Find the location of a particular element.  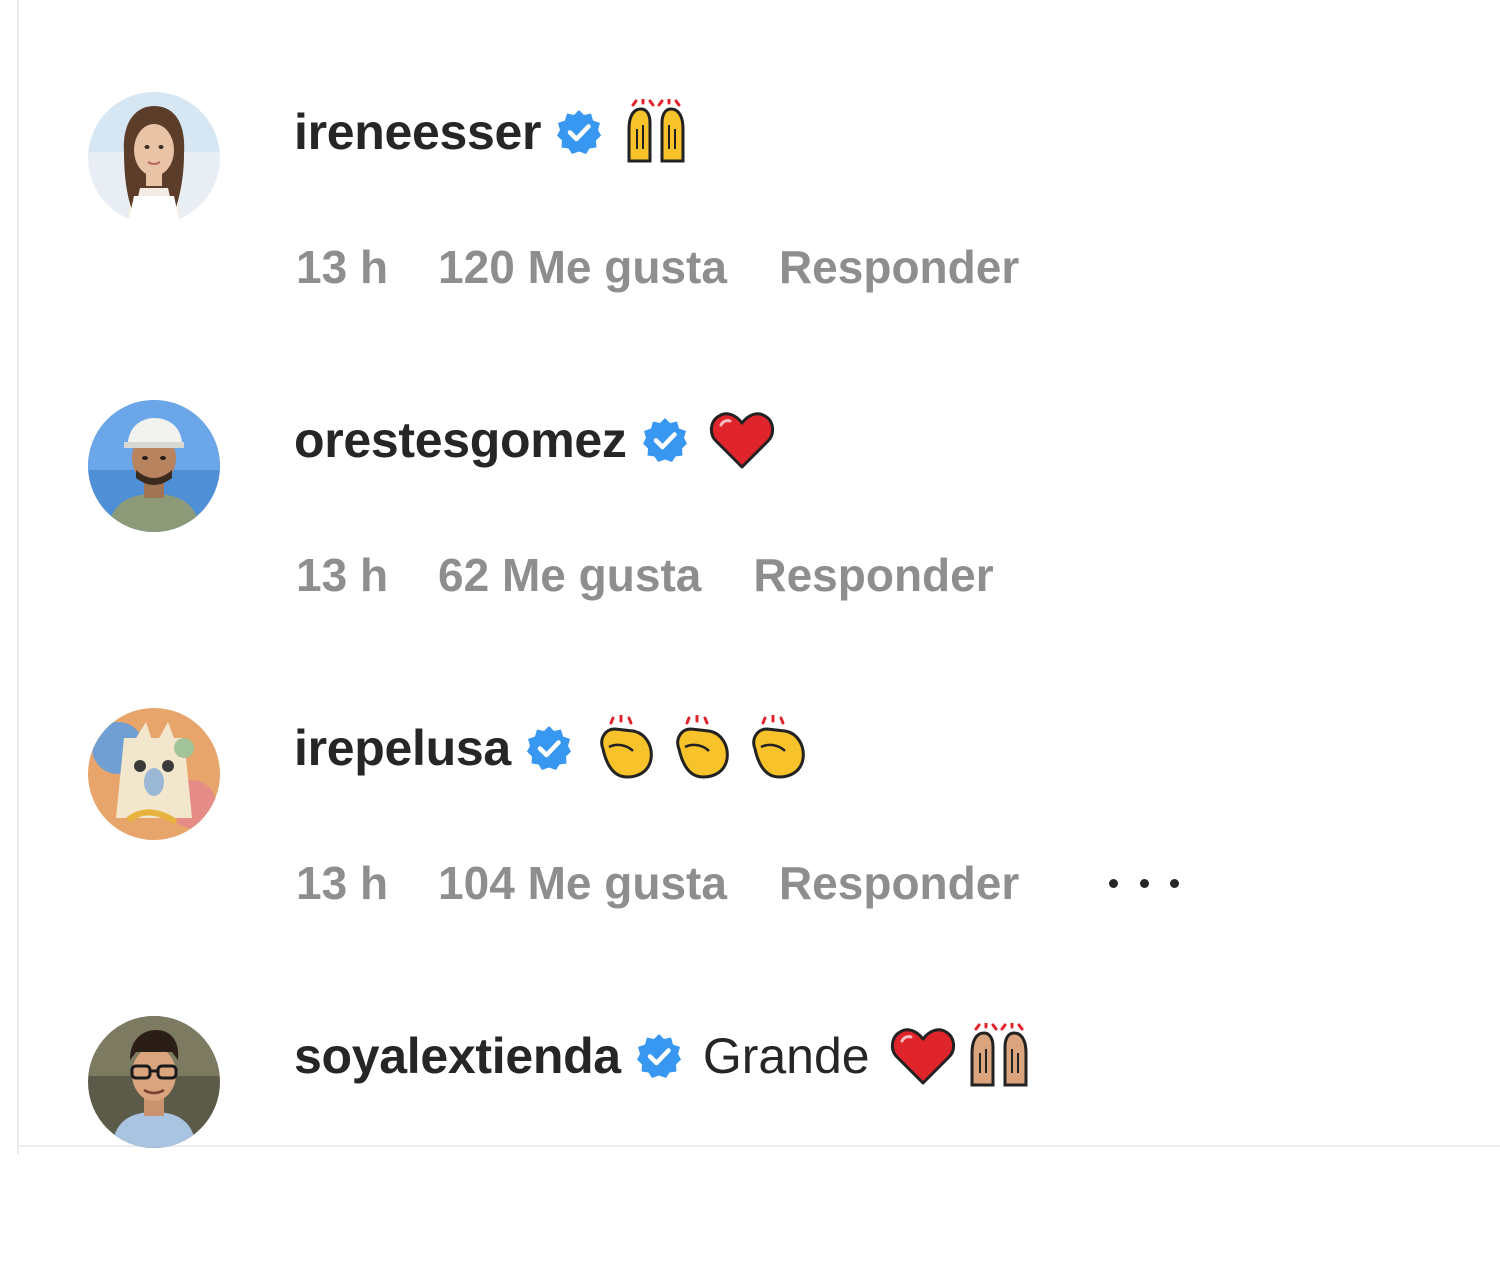

comment-meta: 13 h 62 Me gusta Responder is located at coordinates (645, 575).